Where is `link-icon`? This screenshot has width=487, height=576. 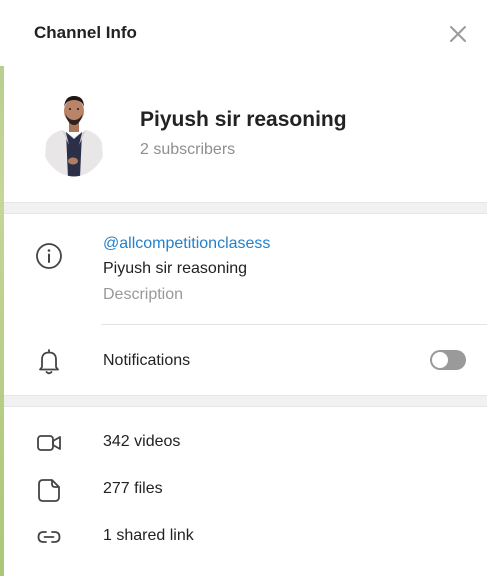
link-icon is located at coordinates (49, 537).